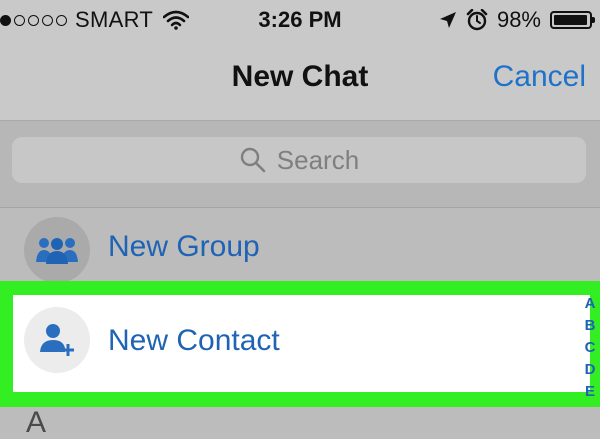 This screenshot has width=600, height=439. What do you see at coordinates (477, 20) in the screenshot?
I see `alarm-icon` at bounding box center [477, 20].